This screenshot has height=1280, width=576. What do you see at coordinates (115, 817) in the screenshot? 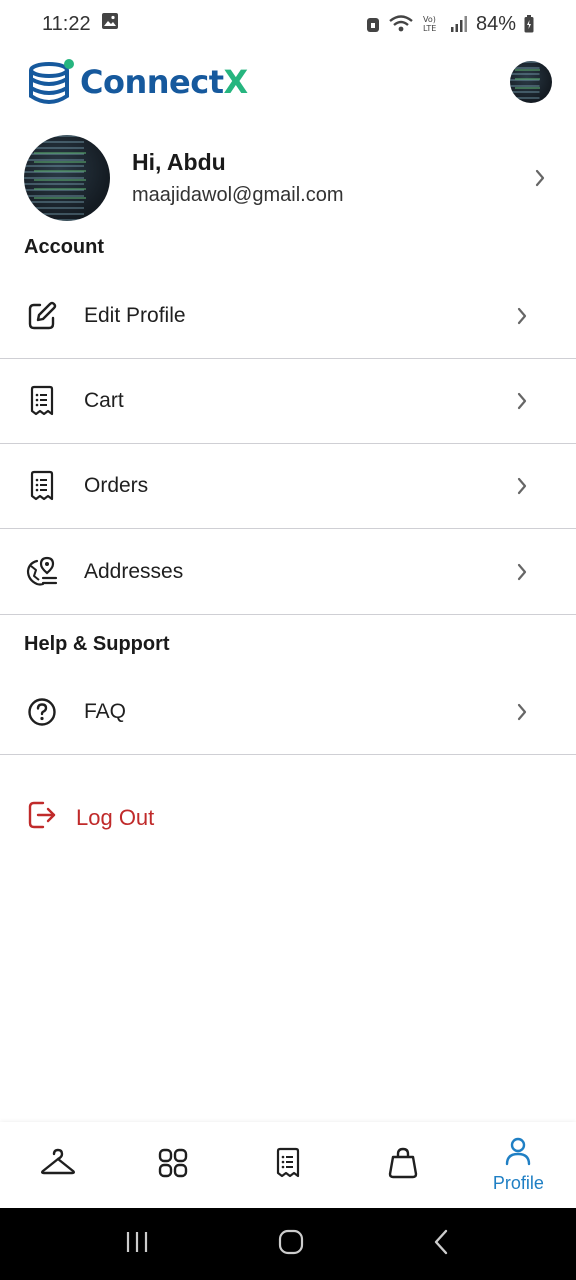
I see `logout-label: Log Out` at bounding box center [115, 817].